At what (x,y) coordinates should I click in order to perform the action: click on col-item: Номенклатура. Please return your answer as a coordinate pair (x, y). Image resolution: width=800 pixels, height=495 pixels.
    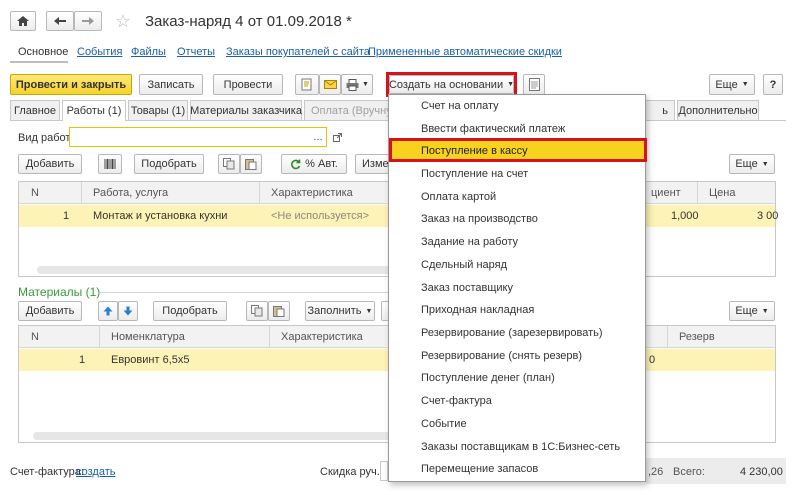
    Looking at the image, I should click on (148, 337).